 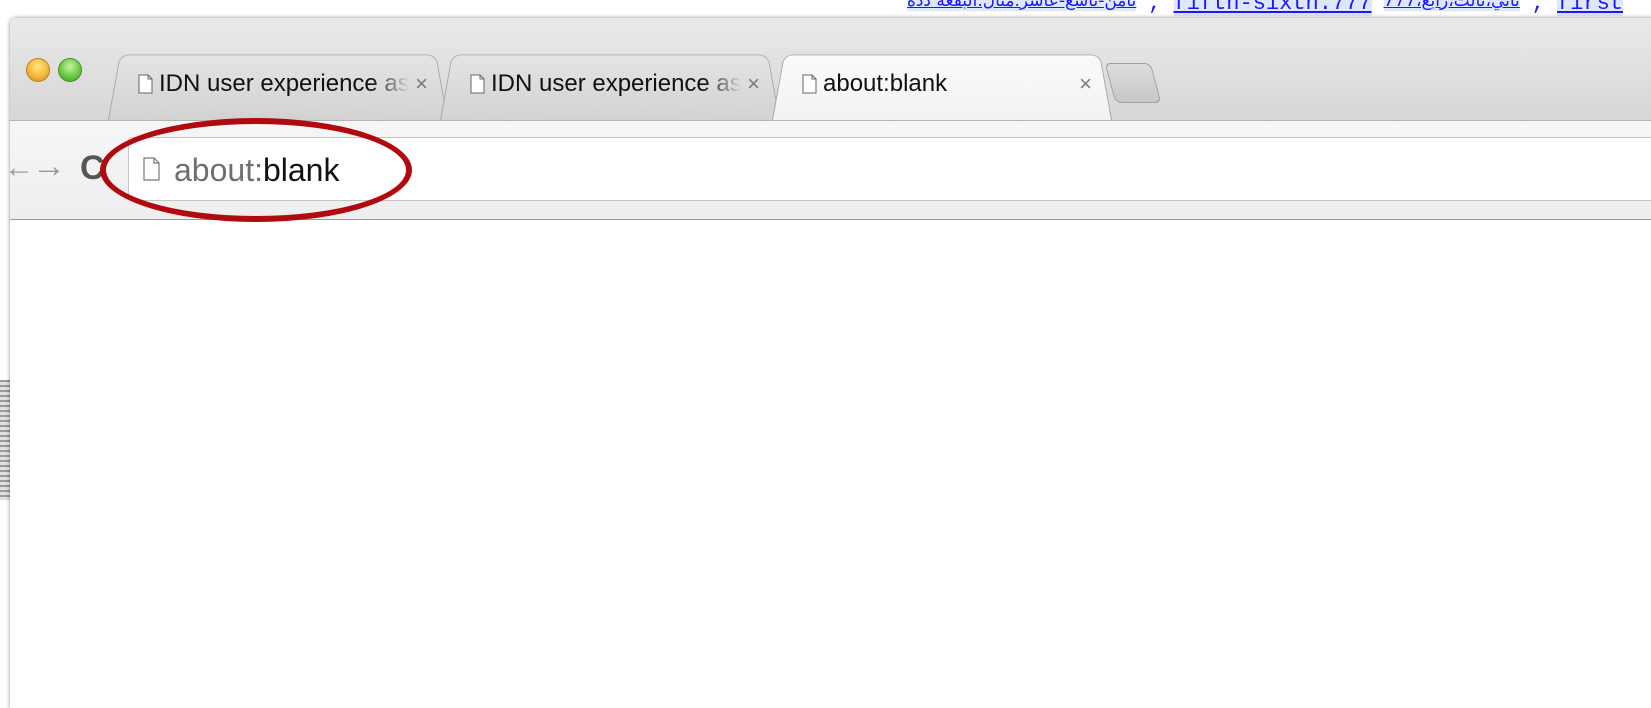 I want to click on tab-idn-assessment-2: IDN user experience assessment ×, so click(x=609, y=84).